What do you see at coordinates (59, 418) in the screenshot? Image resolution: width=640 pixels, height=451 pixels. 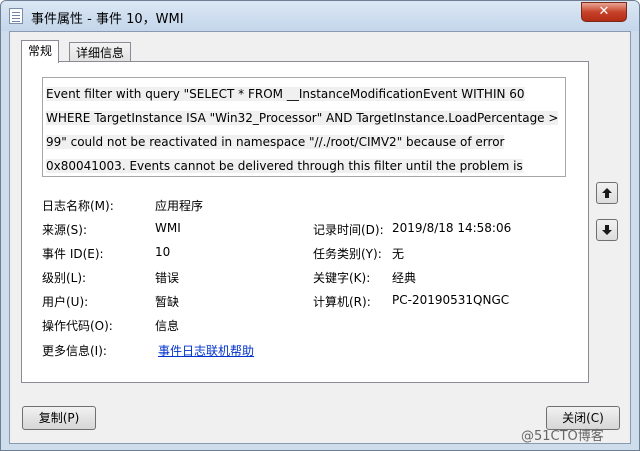 I see `copy-button: 复制(P)` at bounding box center [59, 418].